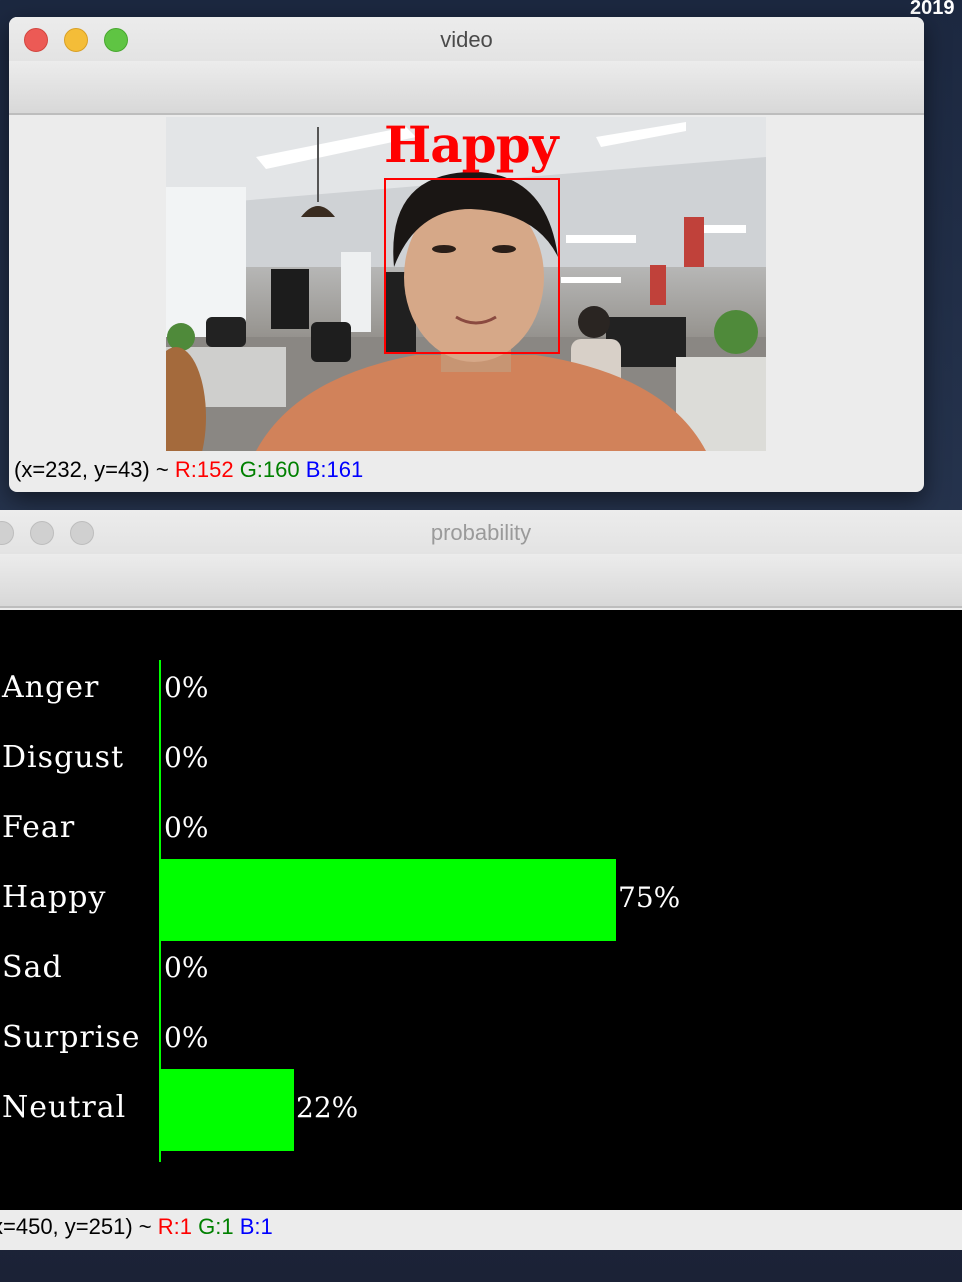 The width and height of the screenshot is (962, 1282). What do you see at coordinates (39, 827) in the screenshot?
I see `category-label: Fear` at bounding box center [39, 827].